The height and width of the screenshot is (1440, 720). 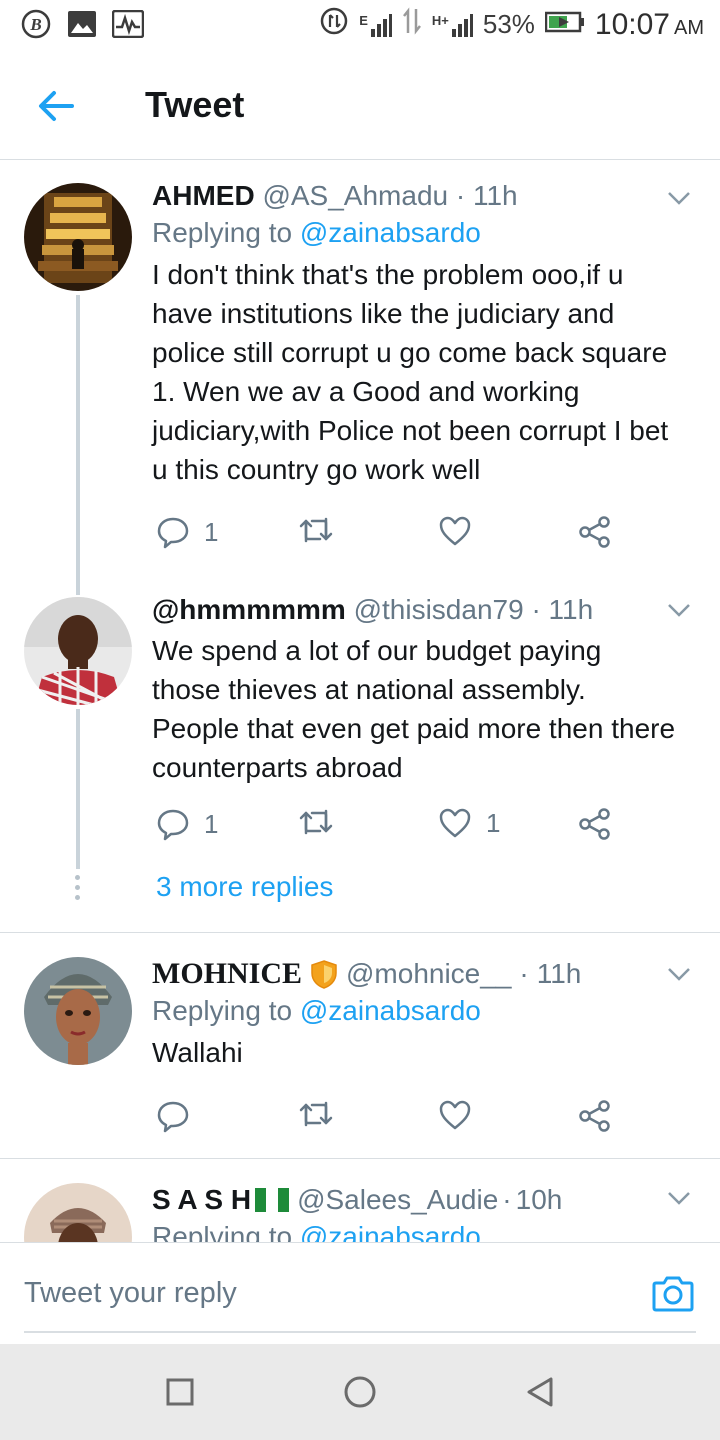 I want to click on data-arrows-icon, so click(x=412, y=24).